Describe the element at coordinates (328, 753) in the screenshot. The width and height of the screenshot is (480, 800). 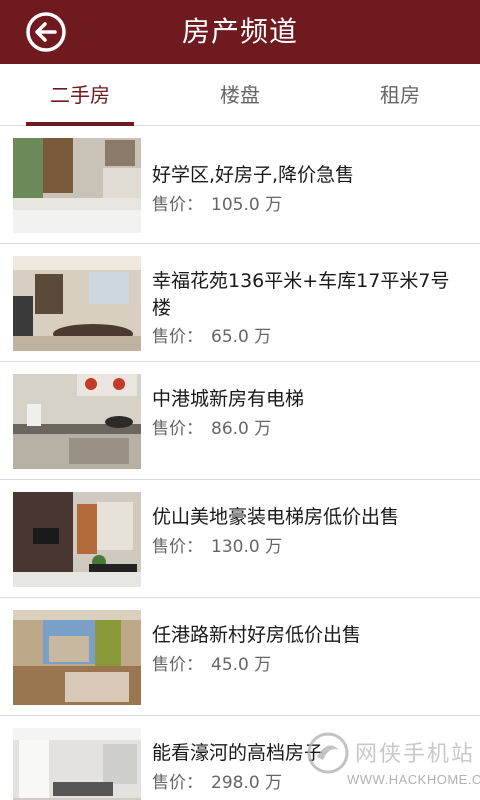
I see `watermark-logo-icon` at that location.